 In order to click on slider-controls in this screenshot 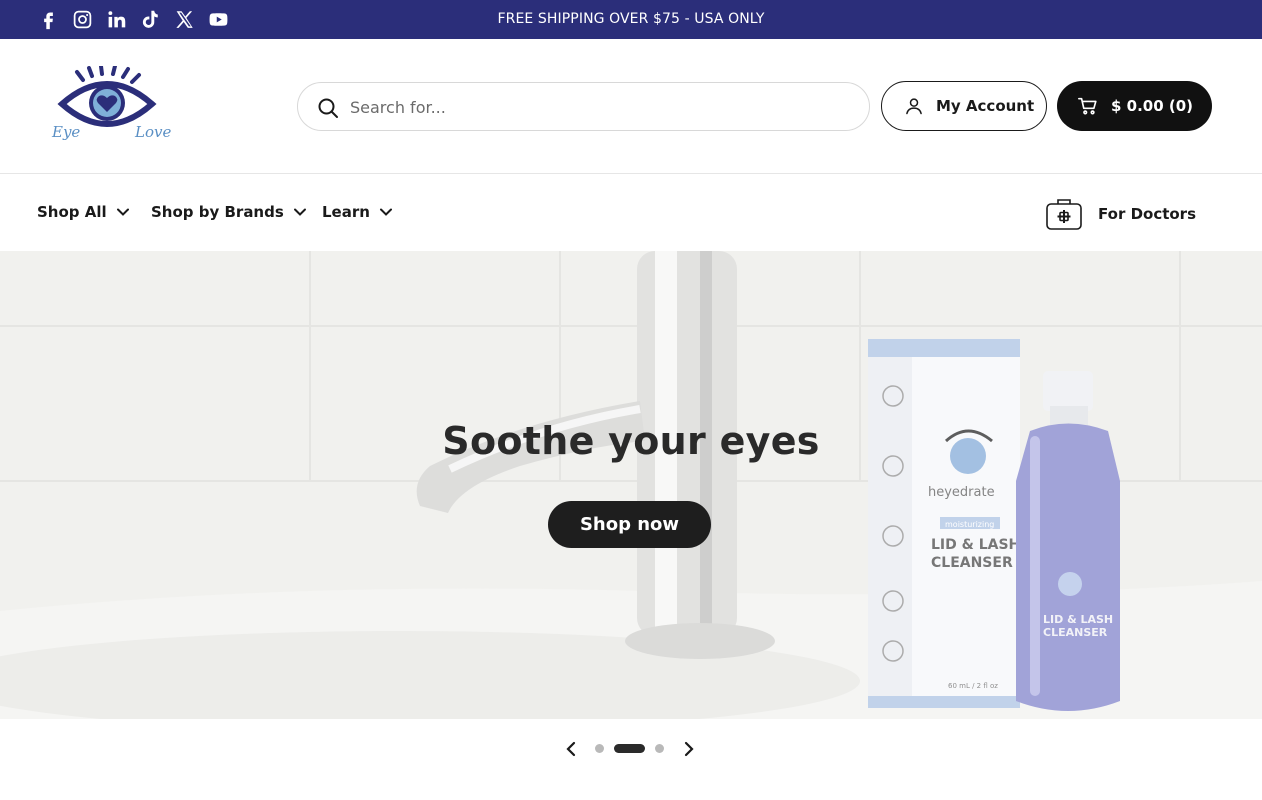, I will do `click(631, 749)`.